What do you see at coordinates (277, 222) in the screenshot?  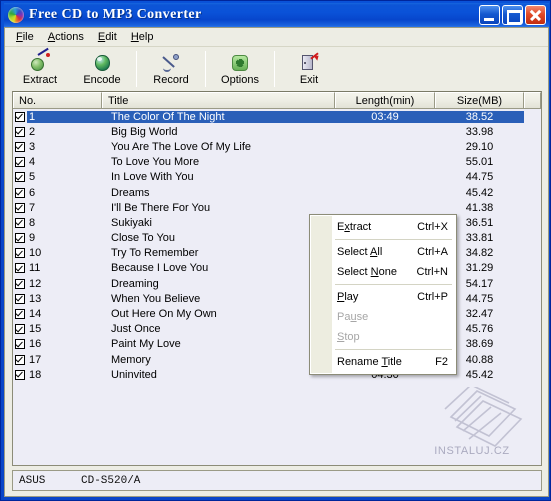 I see `table-row: 8 Sukiyaki 36.51` at bounding box center [277, 222].